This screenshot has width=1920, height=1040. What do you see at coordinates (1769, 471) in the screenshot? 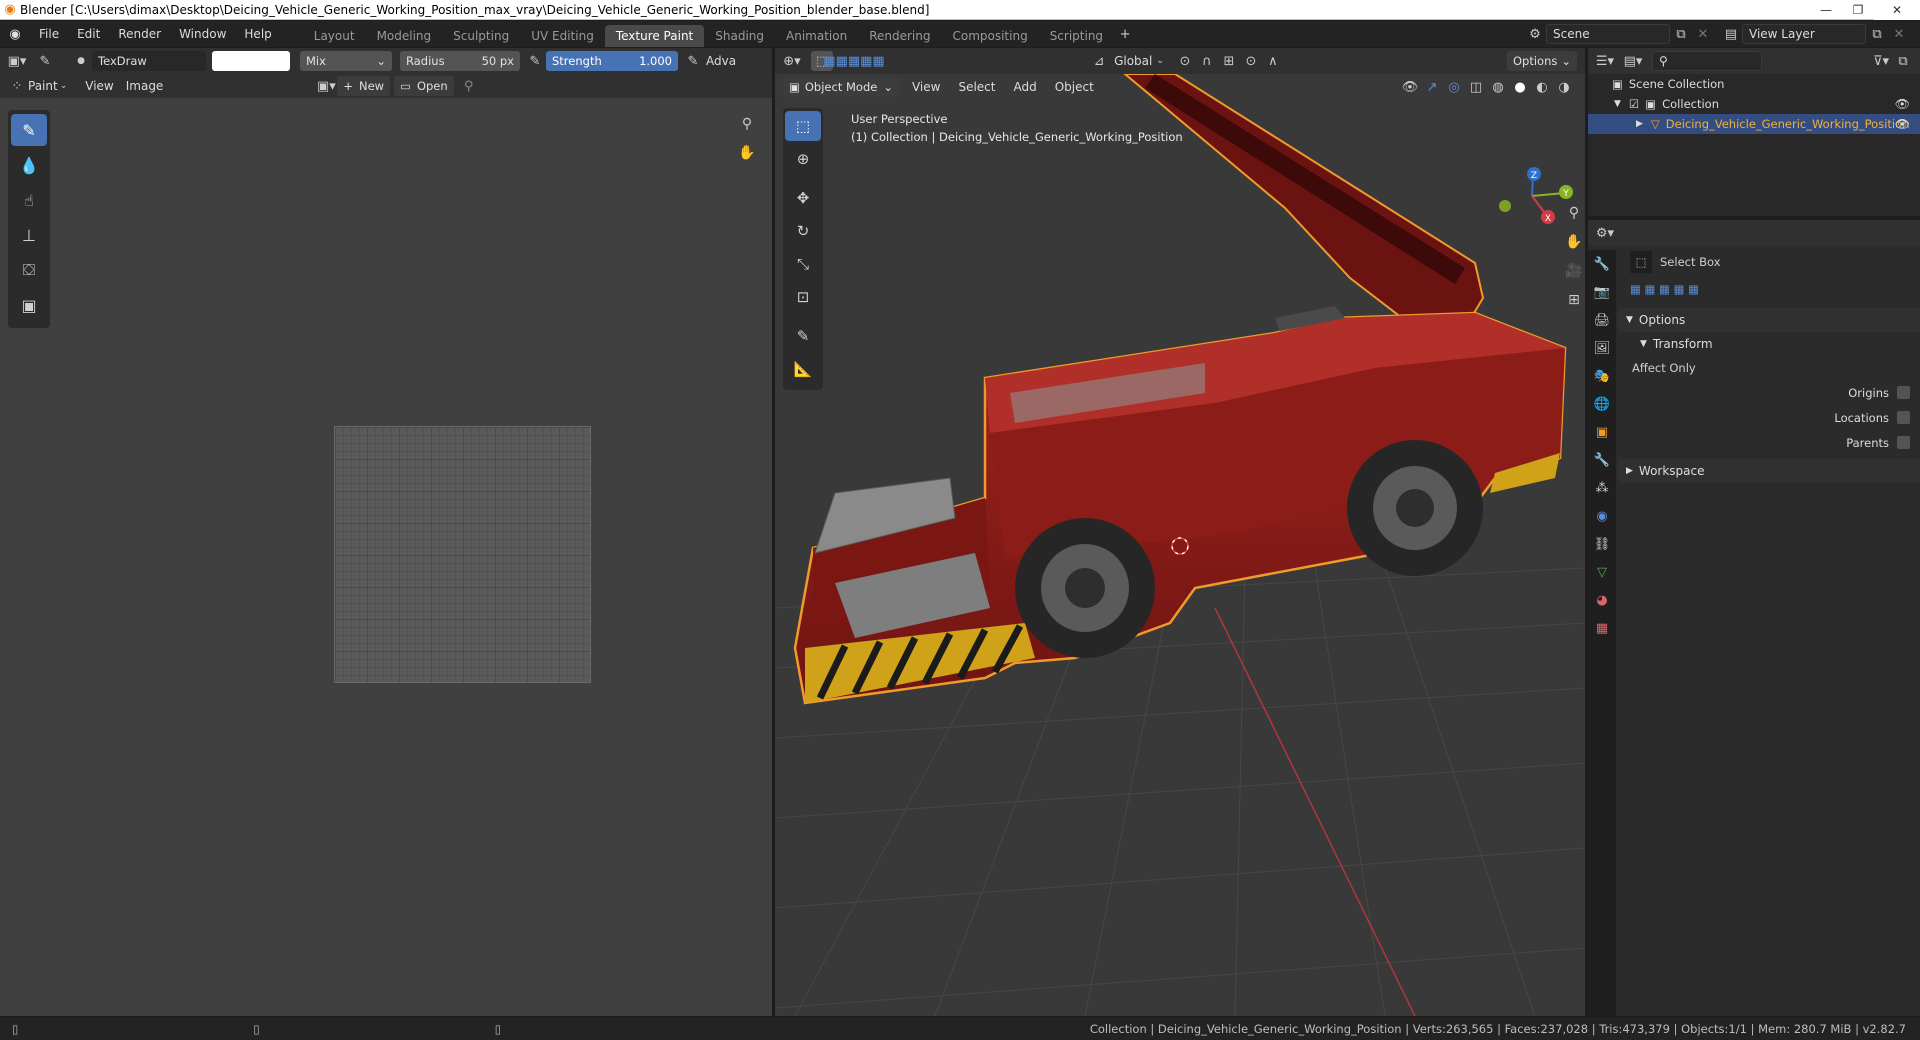
I see `workspace-panel-header: ▶ Workspace` at bounding box center [1769, 471].